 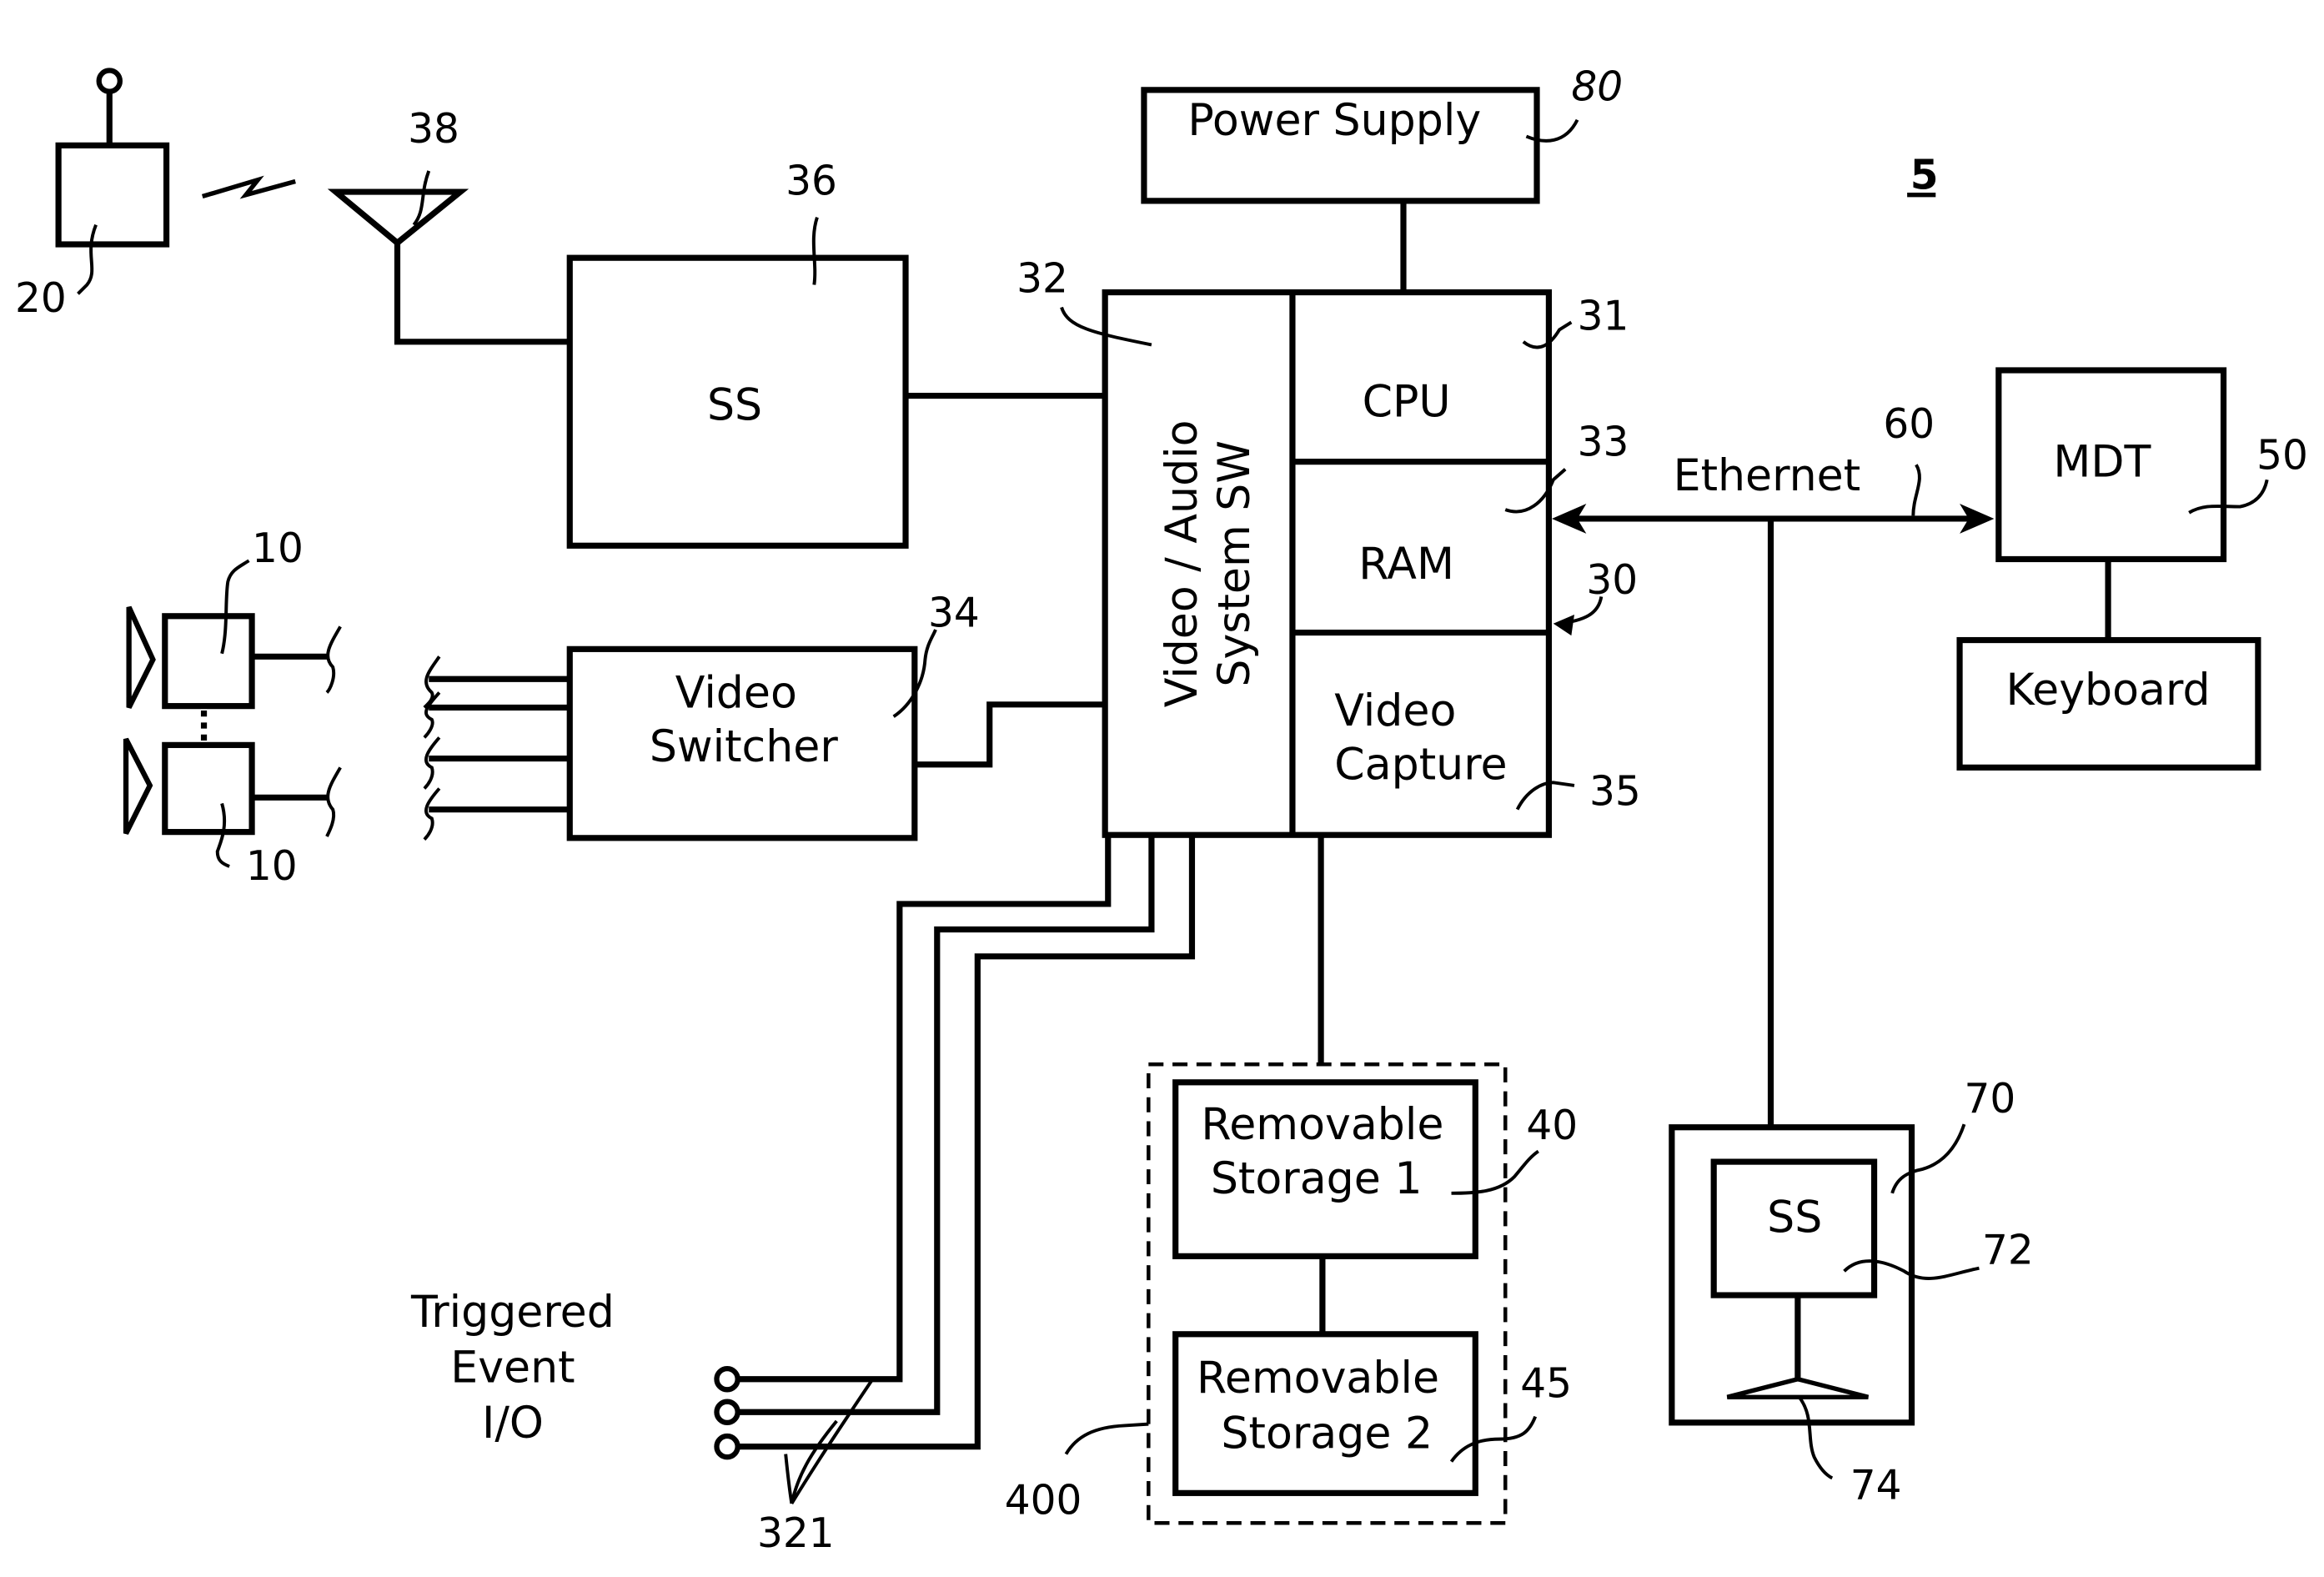 I want to click on ethernet-link: Ethernet 60, so click(x=1773, y=764).